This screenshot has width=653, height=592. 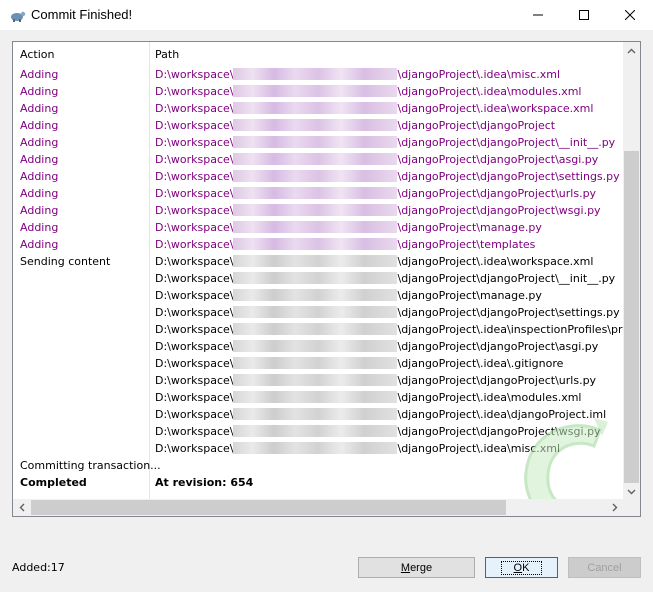 What do you see at coordinates (604, 567) in the screenshot?
I see `cancel-button: Cancel` at bounding box center [604, 567].